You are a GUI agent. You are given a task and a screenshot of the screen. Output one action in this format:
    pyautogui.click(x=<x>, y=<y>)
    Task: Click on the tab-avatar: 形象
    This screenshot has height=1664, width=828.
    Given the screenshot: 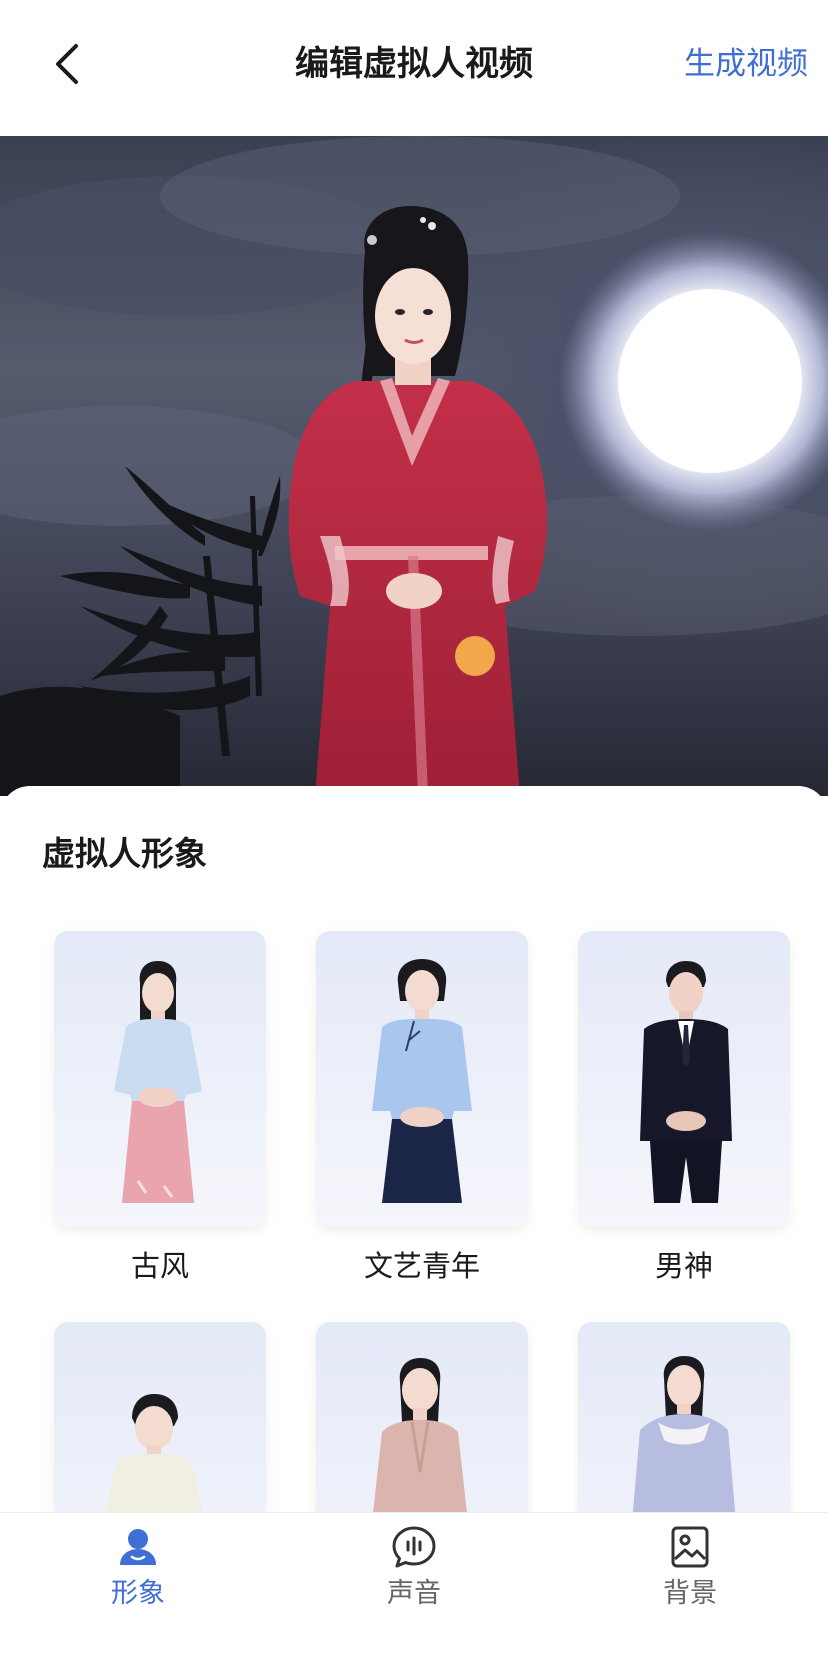 What is the action you would take?
    pyautogui.click(x=138, y=1588)
    